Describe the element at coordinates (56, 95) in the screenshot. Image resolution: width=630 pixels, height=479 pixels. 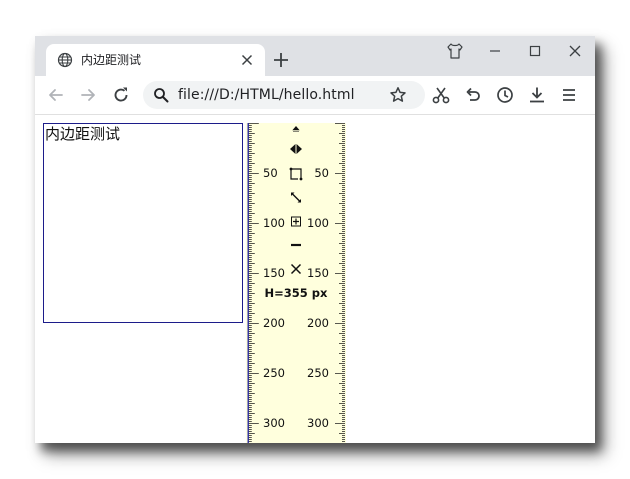
I see `back-arrow-icon` at that location.